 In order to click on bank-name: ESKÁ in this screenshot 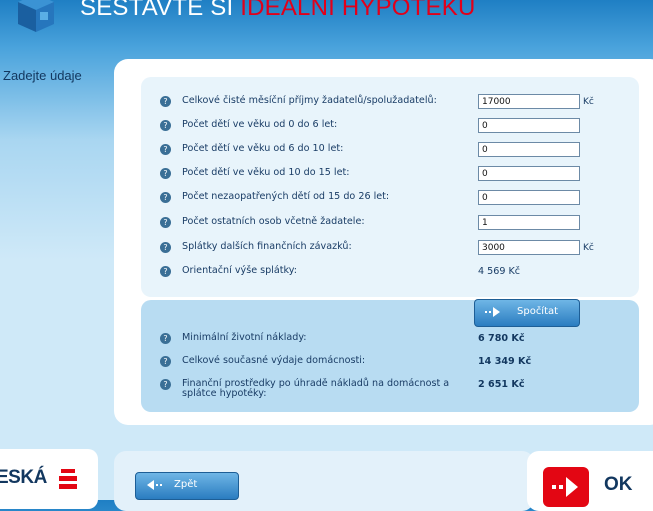, I will do `click(23, 477)`.